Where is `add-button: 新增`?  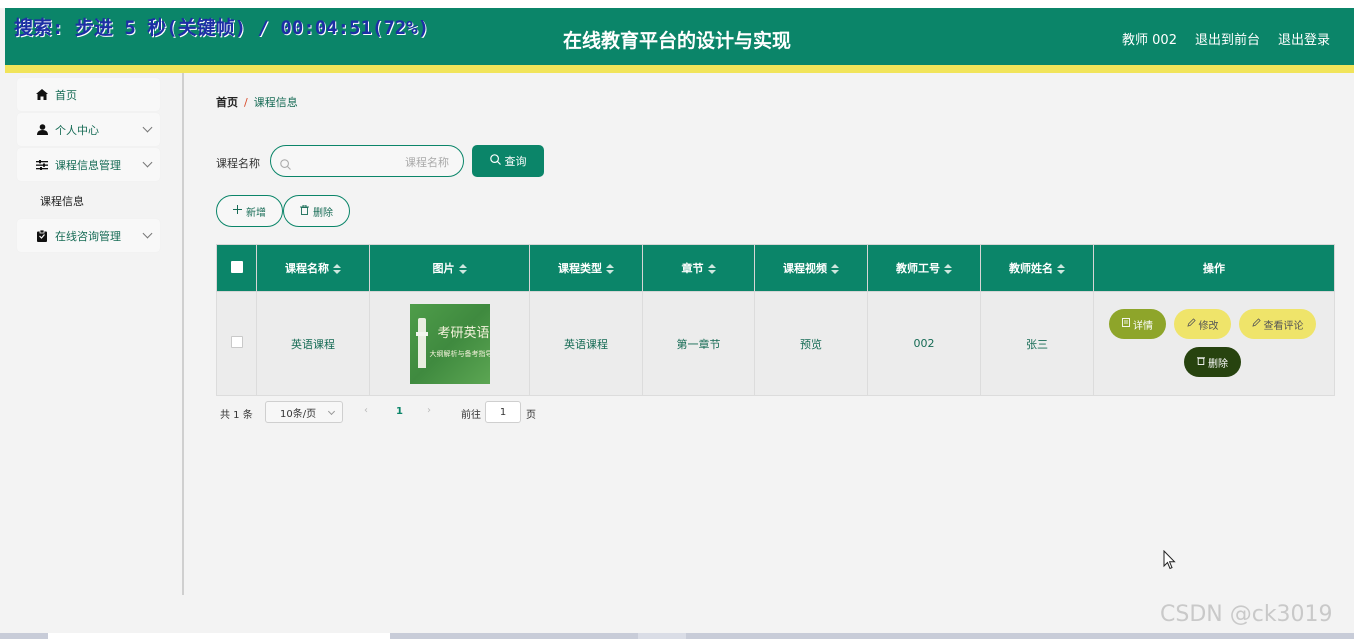 add-button: 新增 is located at coordinates (249, 211).